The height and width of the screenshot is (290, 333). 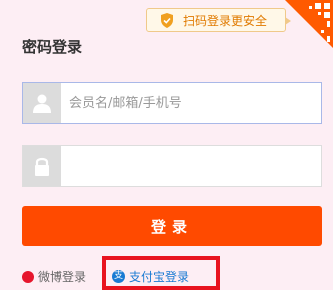 I want to click on username-field, so click(x=172, y=103).